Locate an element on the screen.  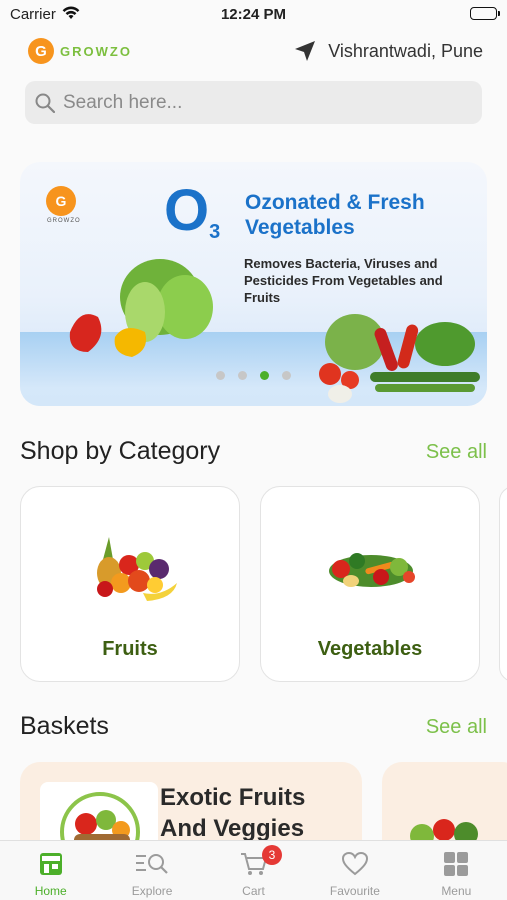
banner-logo-icon: G is located at coordinates (61, 201).